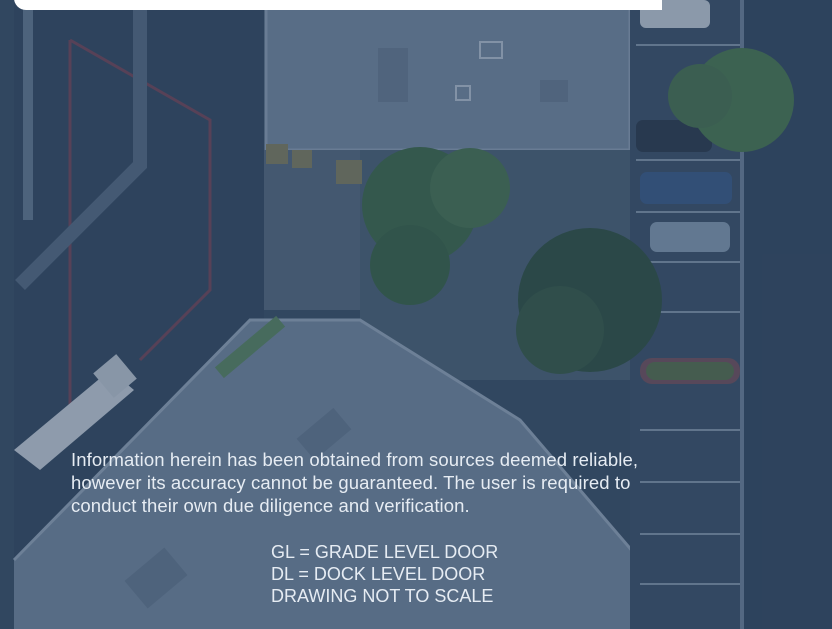 This screenshot has height=629, width=832. What do you see at coordinates (382, 596) in the screenshot?
I see `legend-scale-note: DRAWING NOT TO SCALE` at bounding box center [382, 596].